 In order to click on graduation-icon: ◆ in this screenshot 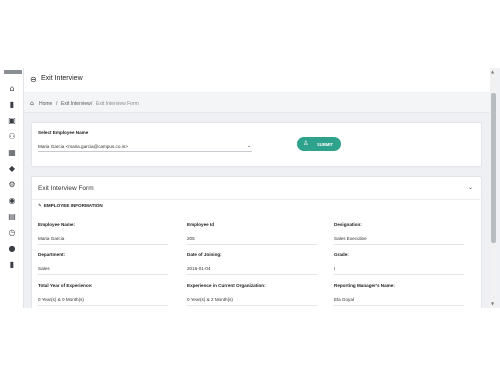, I will do `click(12, 169)`.